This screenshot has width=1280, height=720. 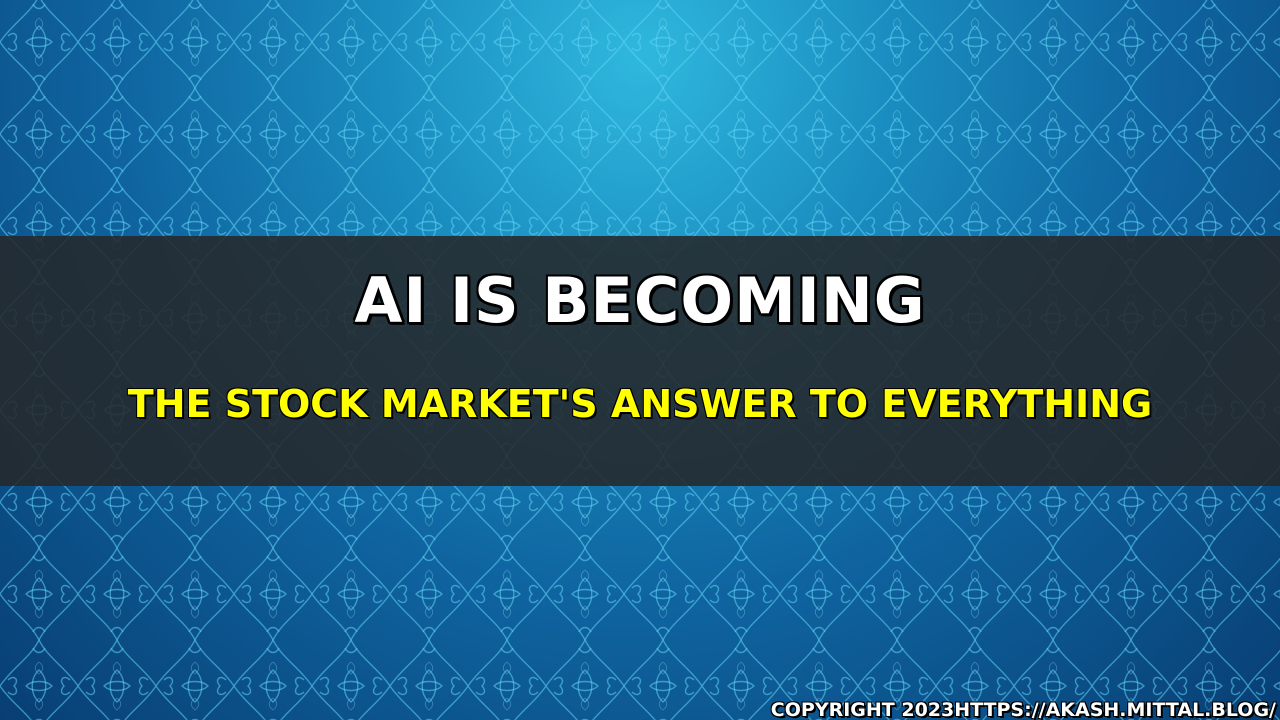 What do you see at coordinates (640, 300) in the screenshot?
I see `headline: AI IS BECOMING` at bounding box center [640, 300].